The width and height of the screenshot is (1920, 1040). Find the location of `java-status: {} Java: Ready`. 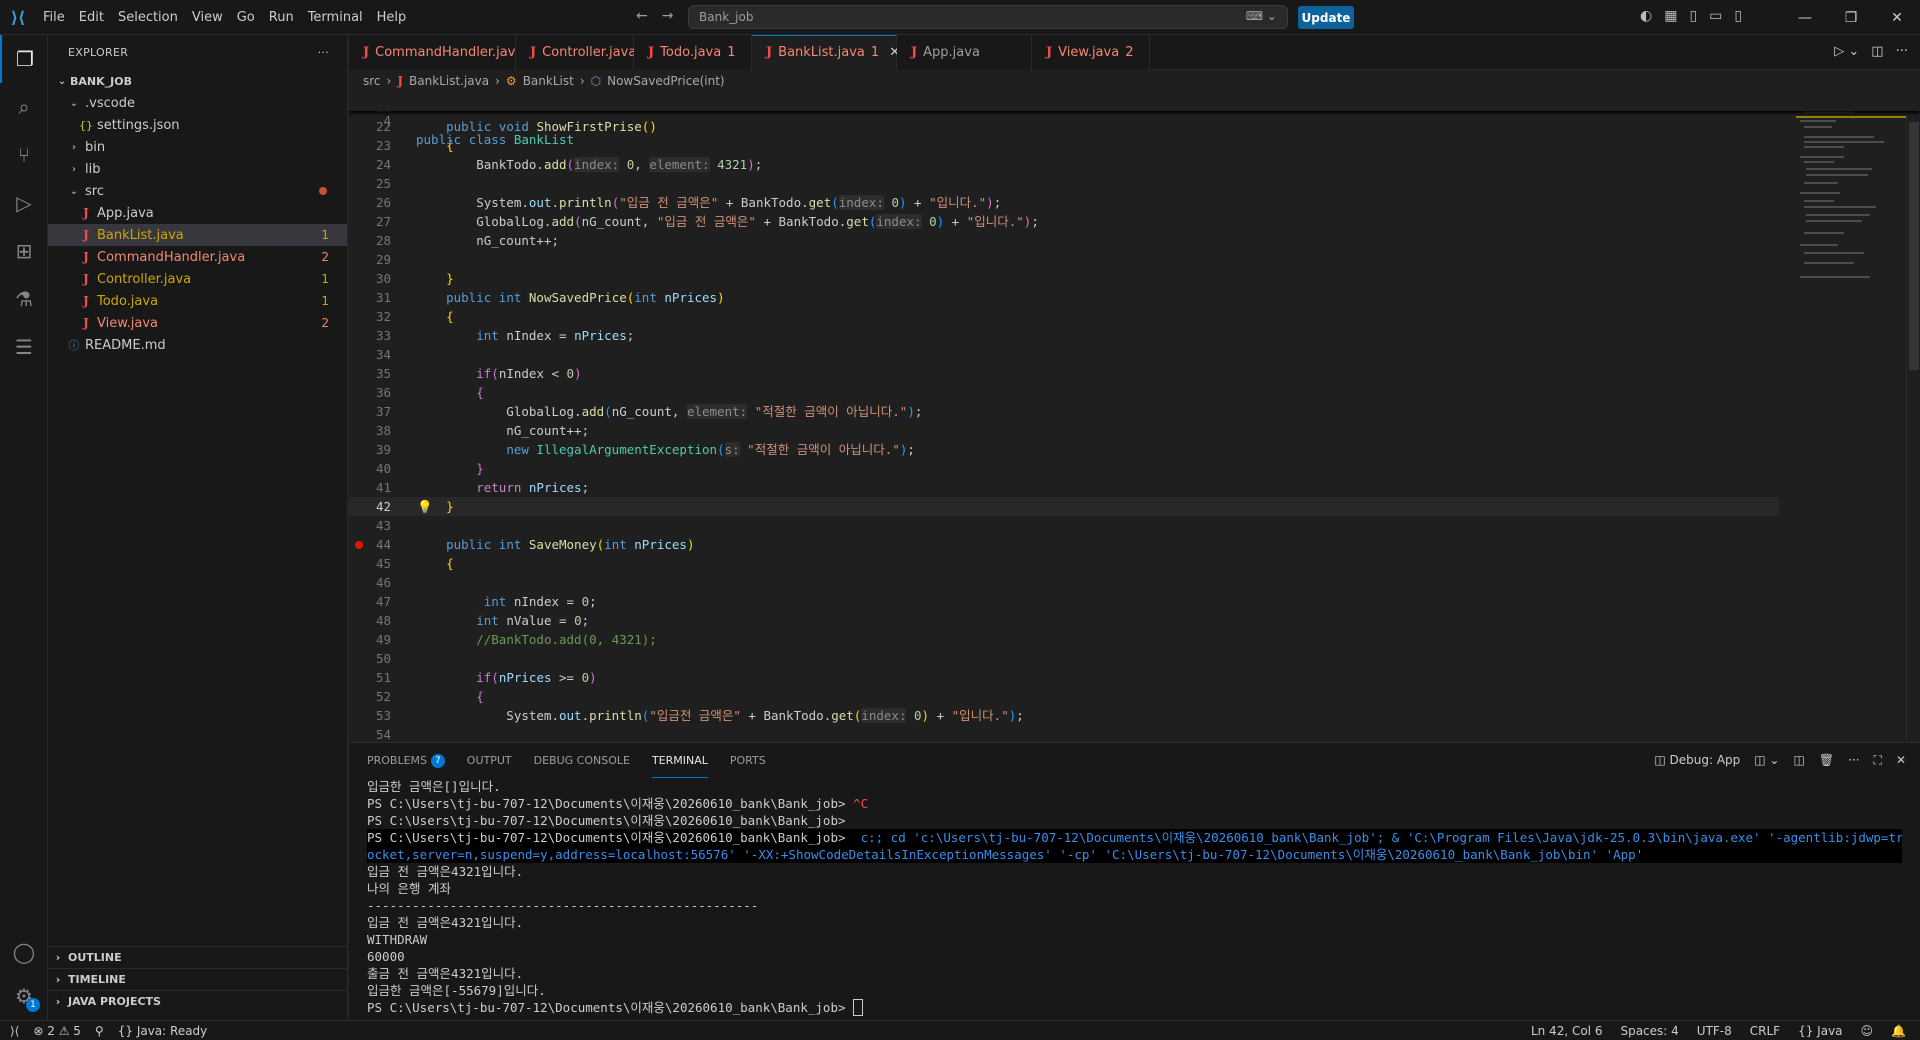

java-status: {} Java: Ready is located at coordinates (163, 1031).